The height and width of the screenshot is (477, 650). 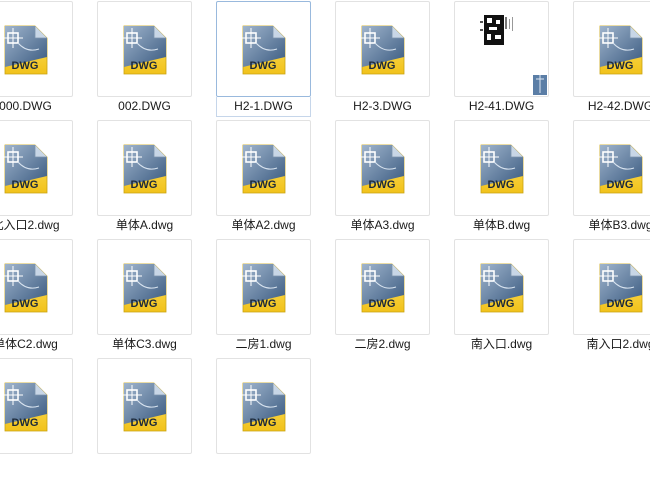 I want to click on file-tile: DWG H2-3.DWG, so click(x=394, y=60).